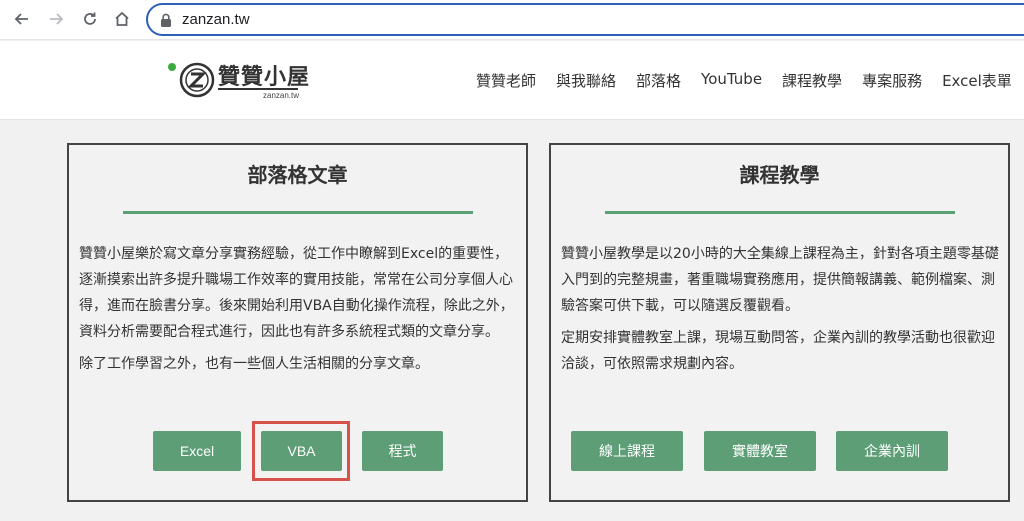  Describe the element at coordinates (658, 80) in the screenshot. I see `nav-item-blog: 部落格` at that location.